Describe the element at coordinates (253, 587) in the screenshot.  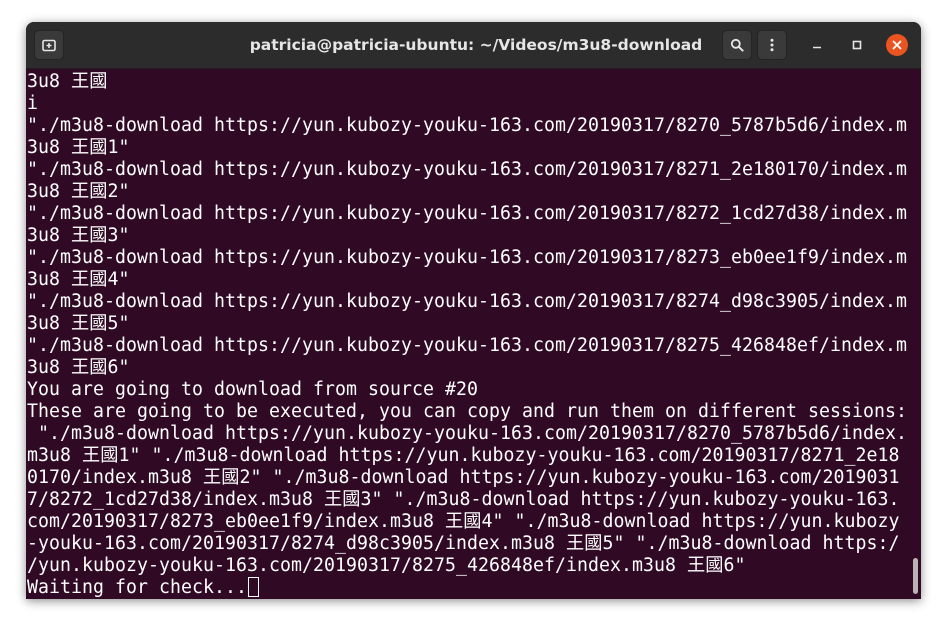
I see `text-cursor` at that location.